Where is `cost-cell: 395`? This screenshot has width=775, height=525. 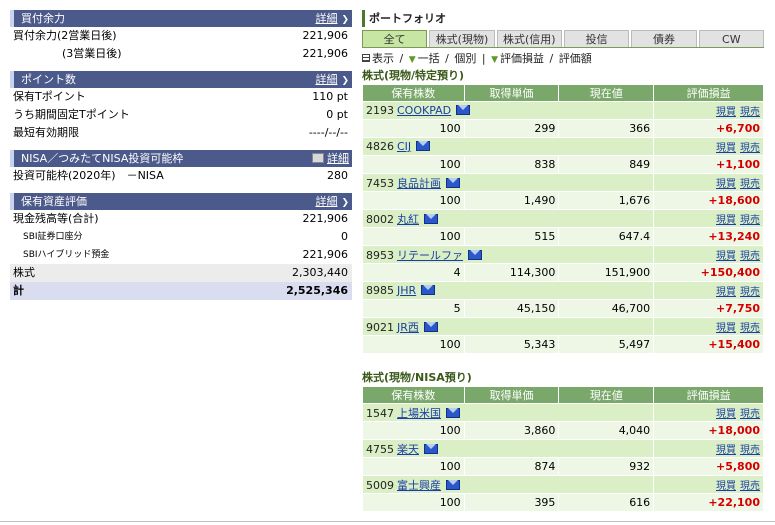 cost-cell: 395 is located at coordinates (511, 502).